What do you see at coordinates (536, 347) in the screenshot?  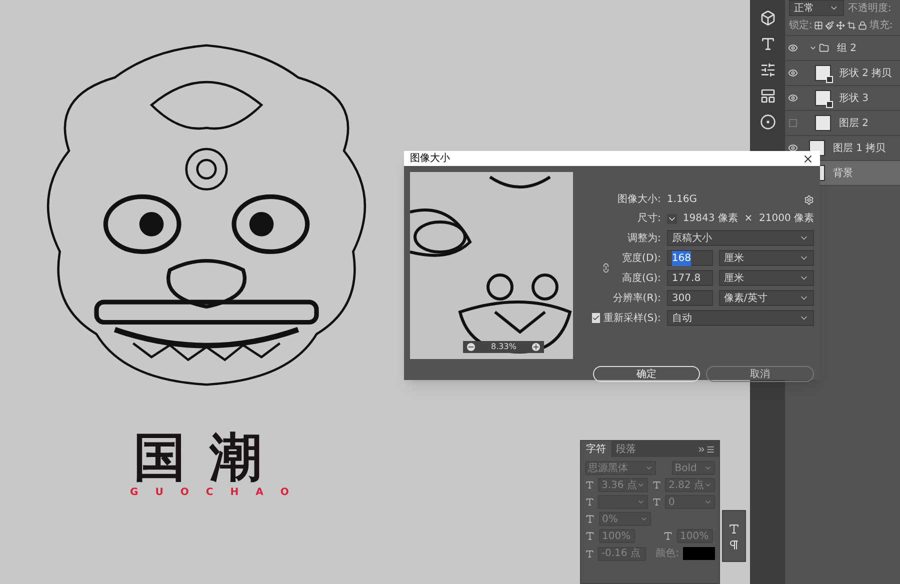 I see `zoom-in-icon` at bounding box center [536, 347].